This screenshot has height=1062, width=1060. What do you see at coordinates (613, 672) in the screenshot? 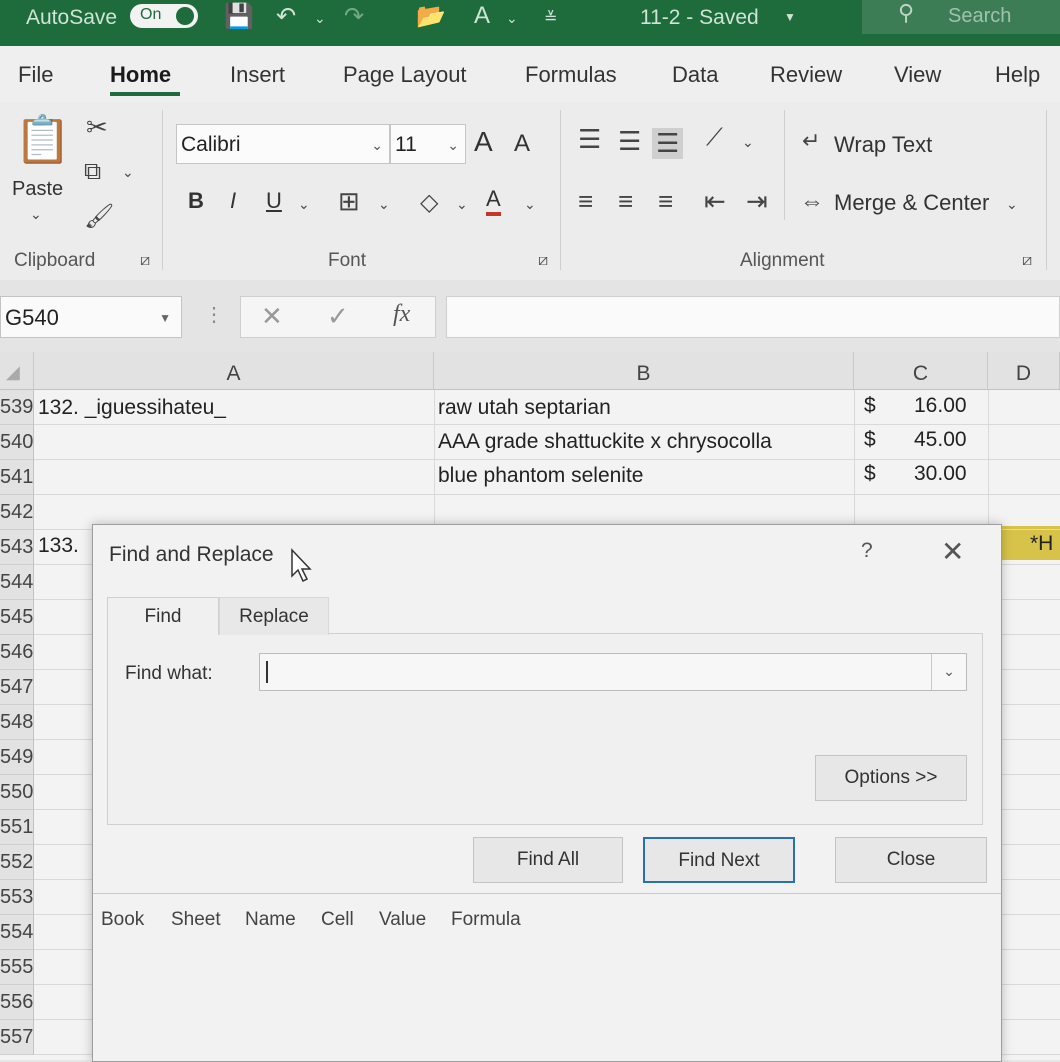
I see `find-what-input: ⌄` at bounding box center [613, 672].